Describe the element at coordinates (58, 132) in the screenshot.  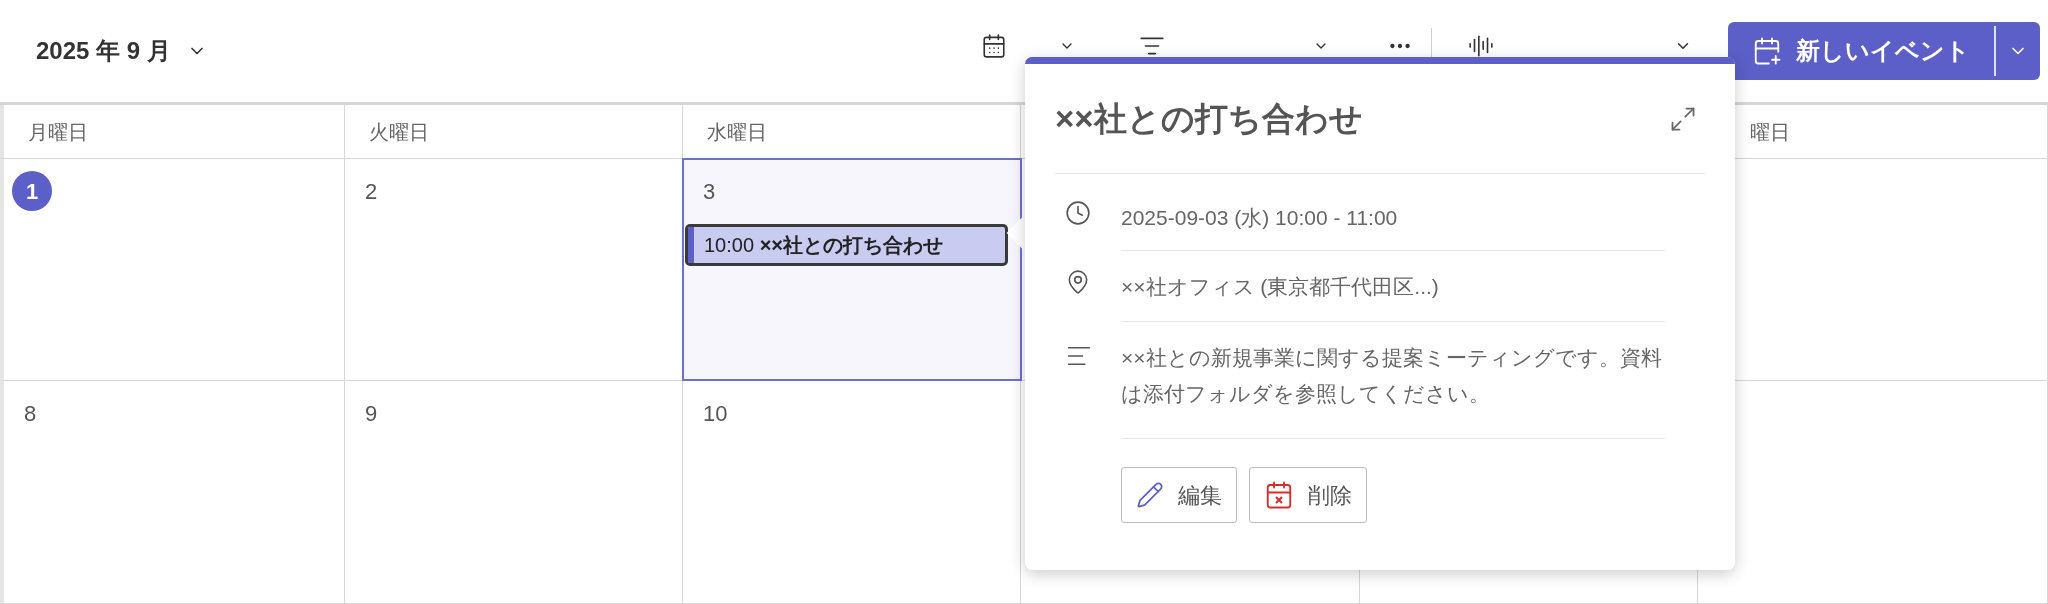
I see `weekday-header: 月曜日` at that location.